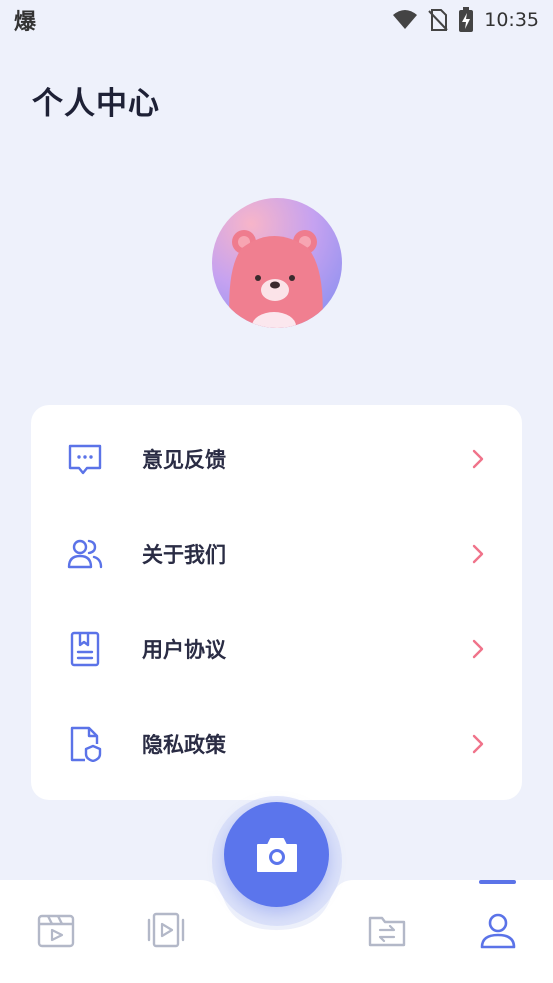 The width and height of the screenshot is (553, 983). I want to click on folder-transfer-icon, so click(387, 931).